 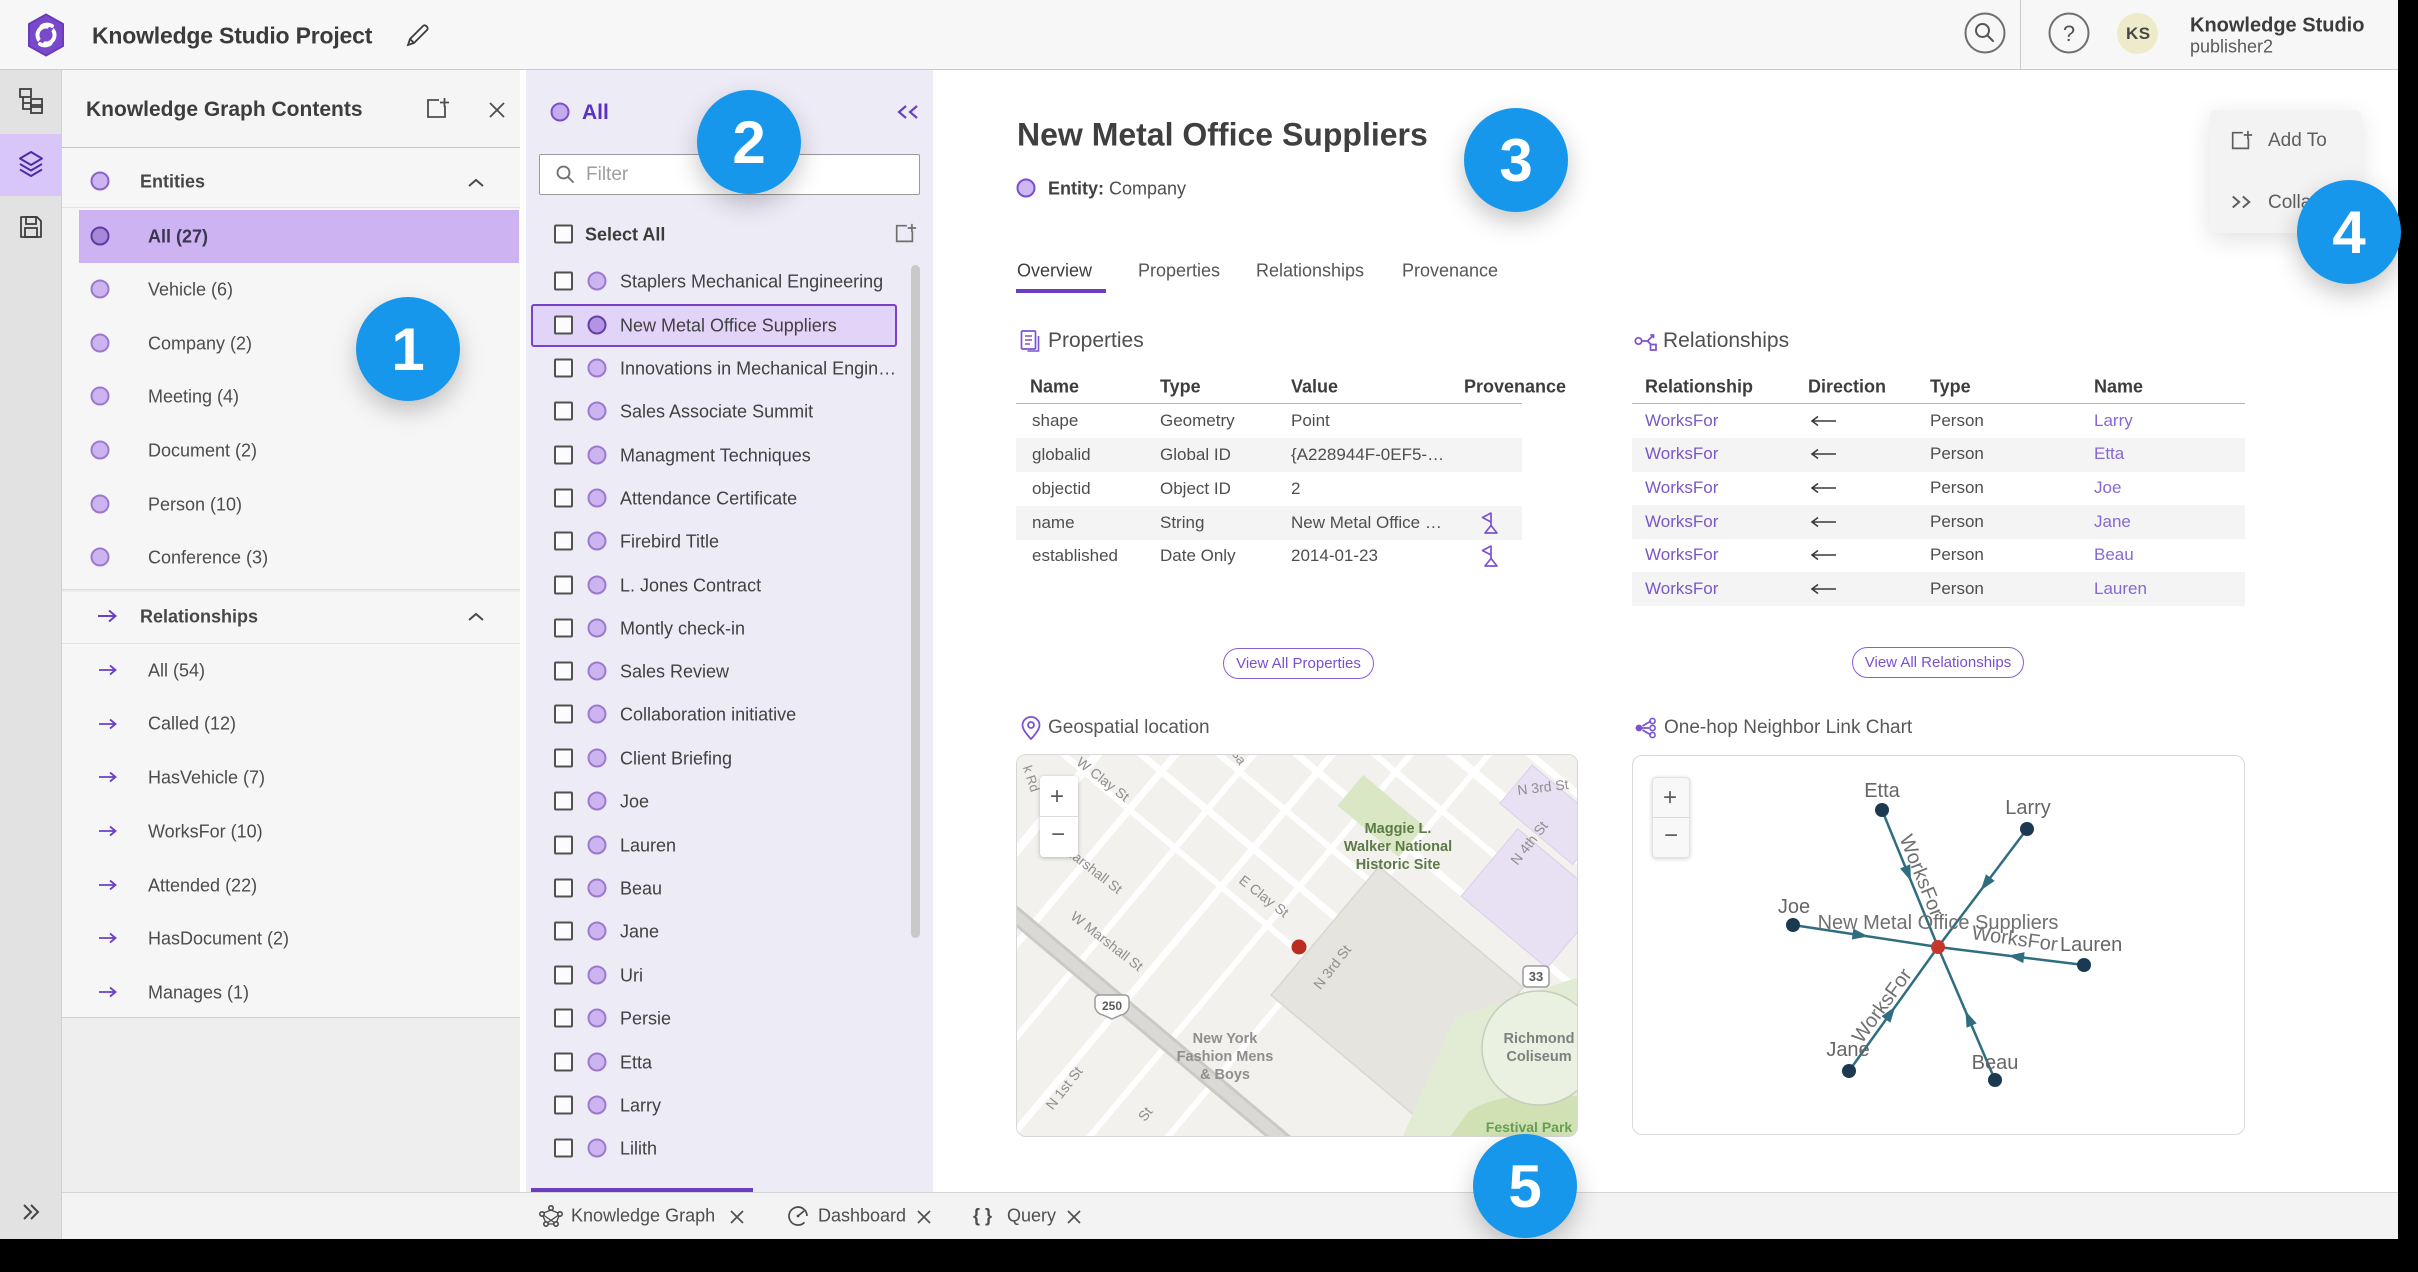 I want to click on svg-text: Maggie L., so click(x=1398, y=829).